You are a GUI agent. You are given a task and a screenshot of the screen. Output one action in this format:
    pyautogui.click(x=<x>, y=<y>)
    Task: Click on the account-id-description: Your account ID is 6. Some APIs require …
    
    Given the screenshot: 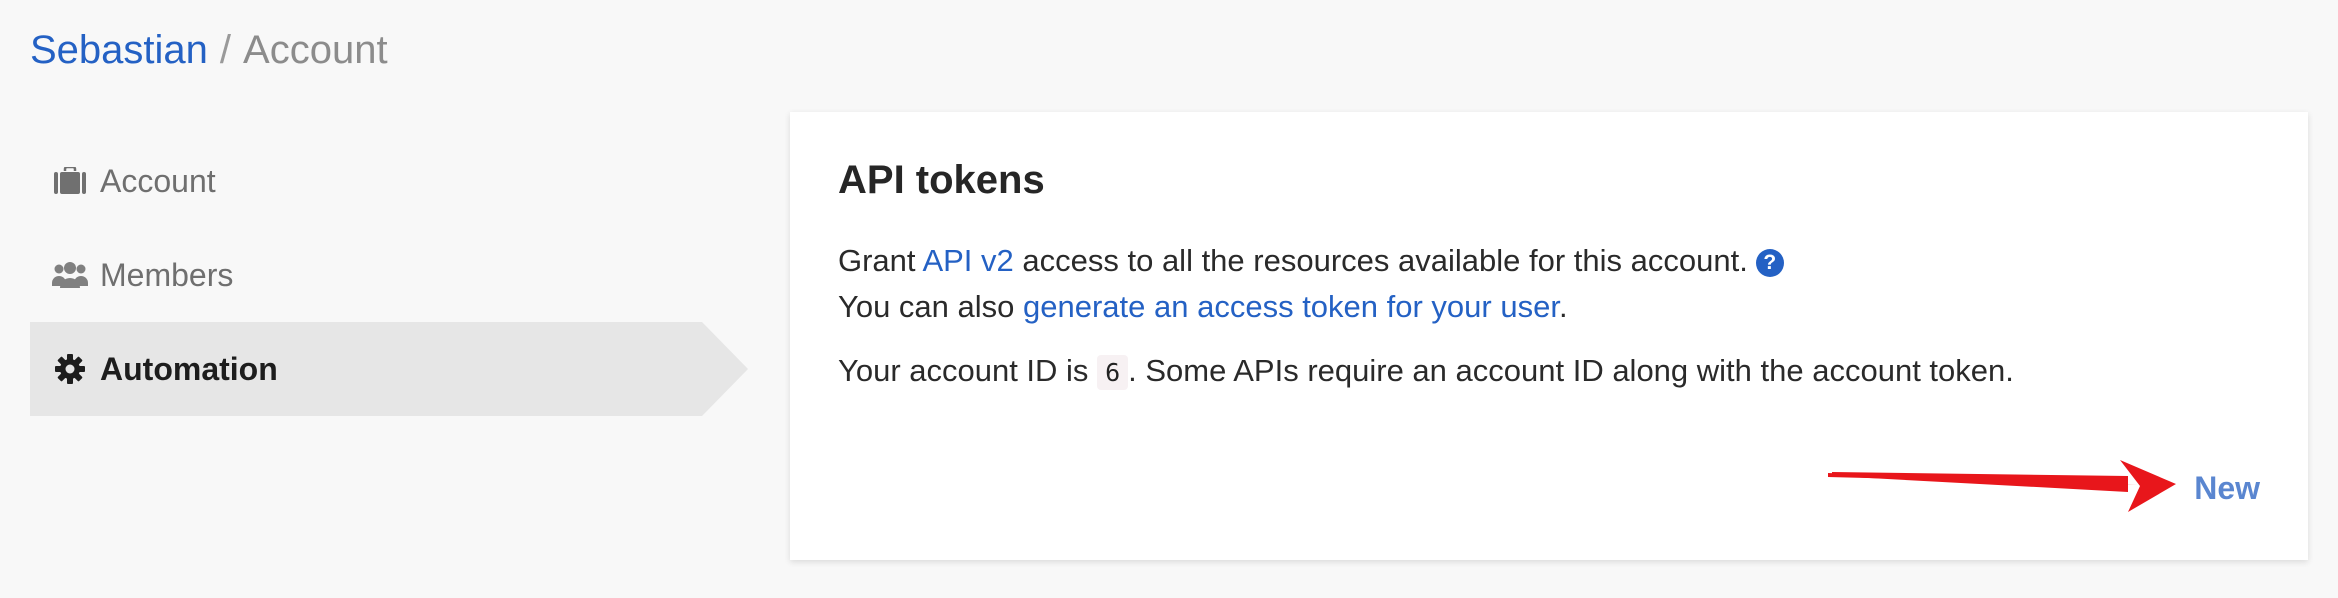 What is the action you would take?
    pyautogui.click(x=1549, y=372)
    